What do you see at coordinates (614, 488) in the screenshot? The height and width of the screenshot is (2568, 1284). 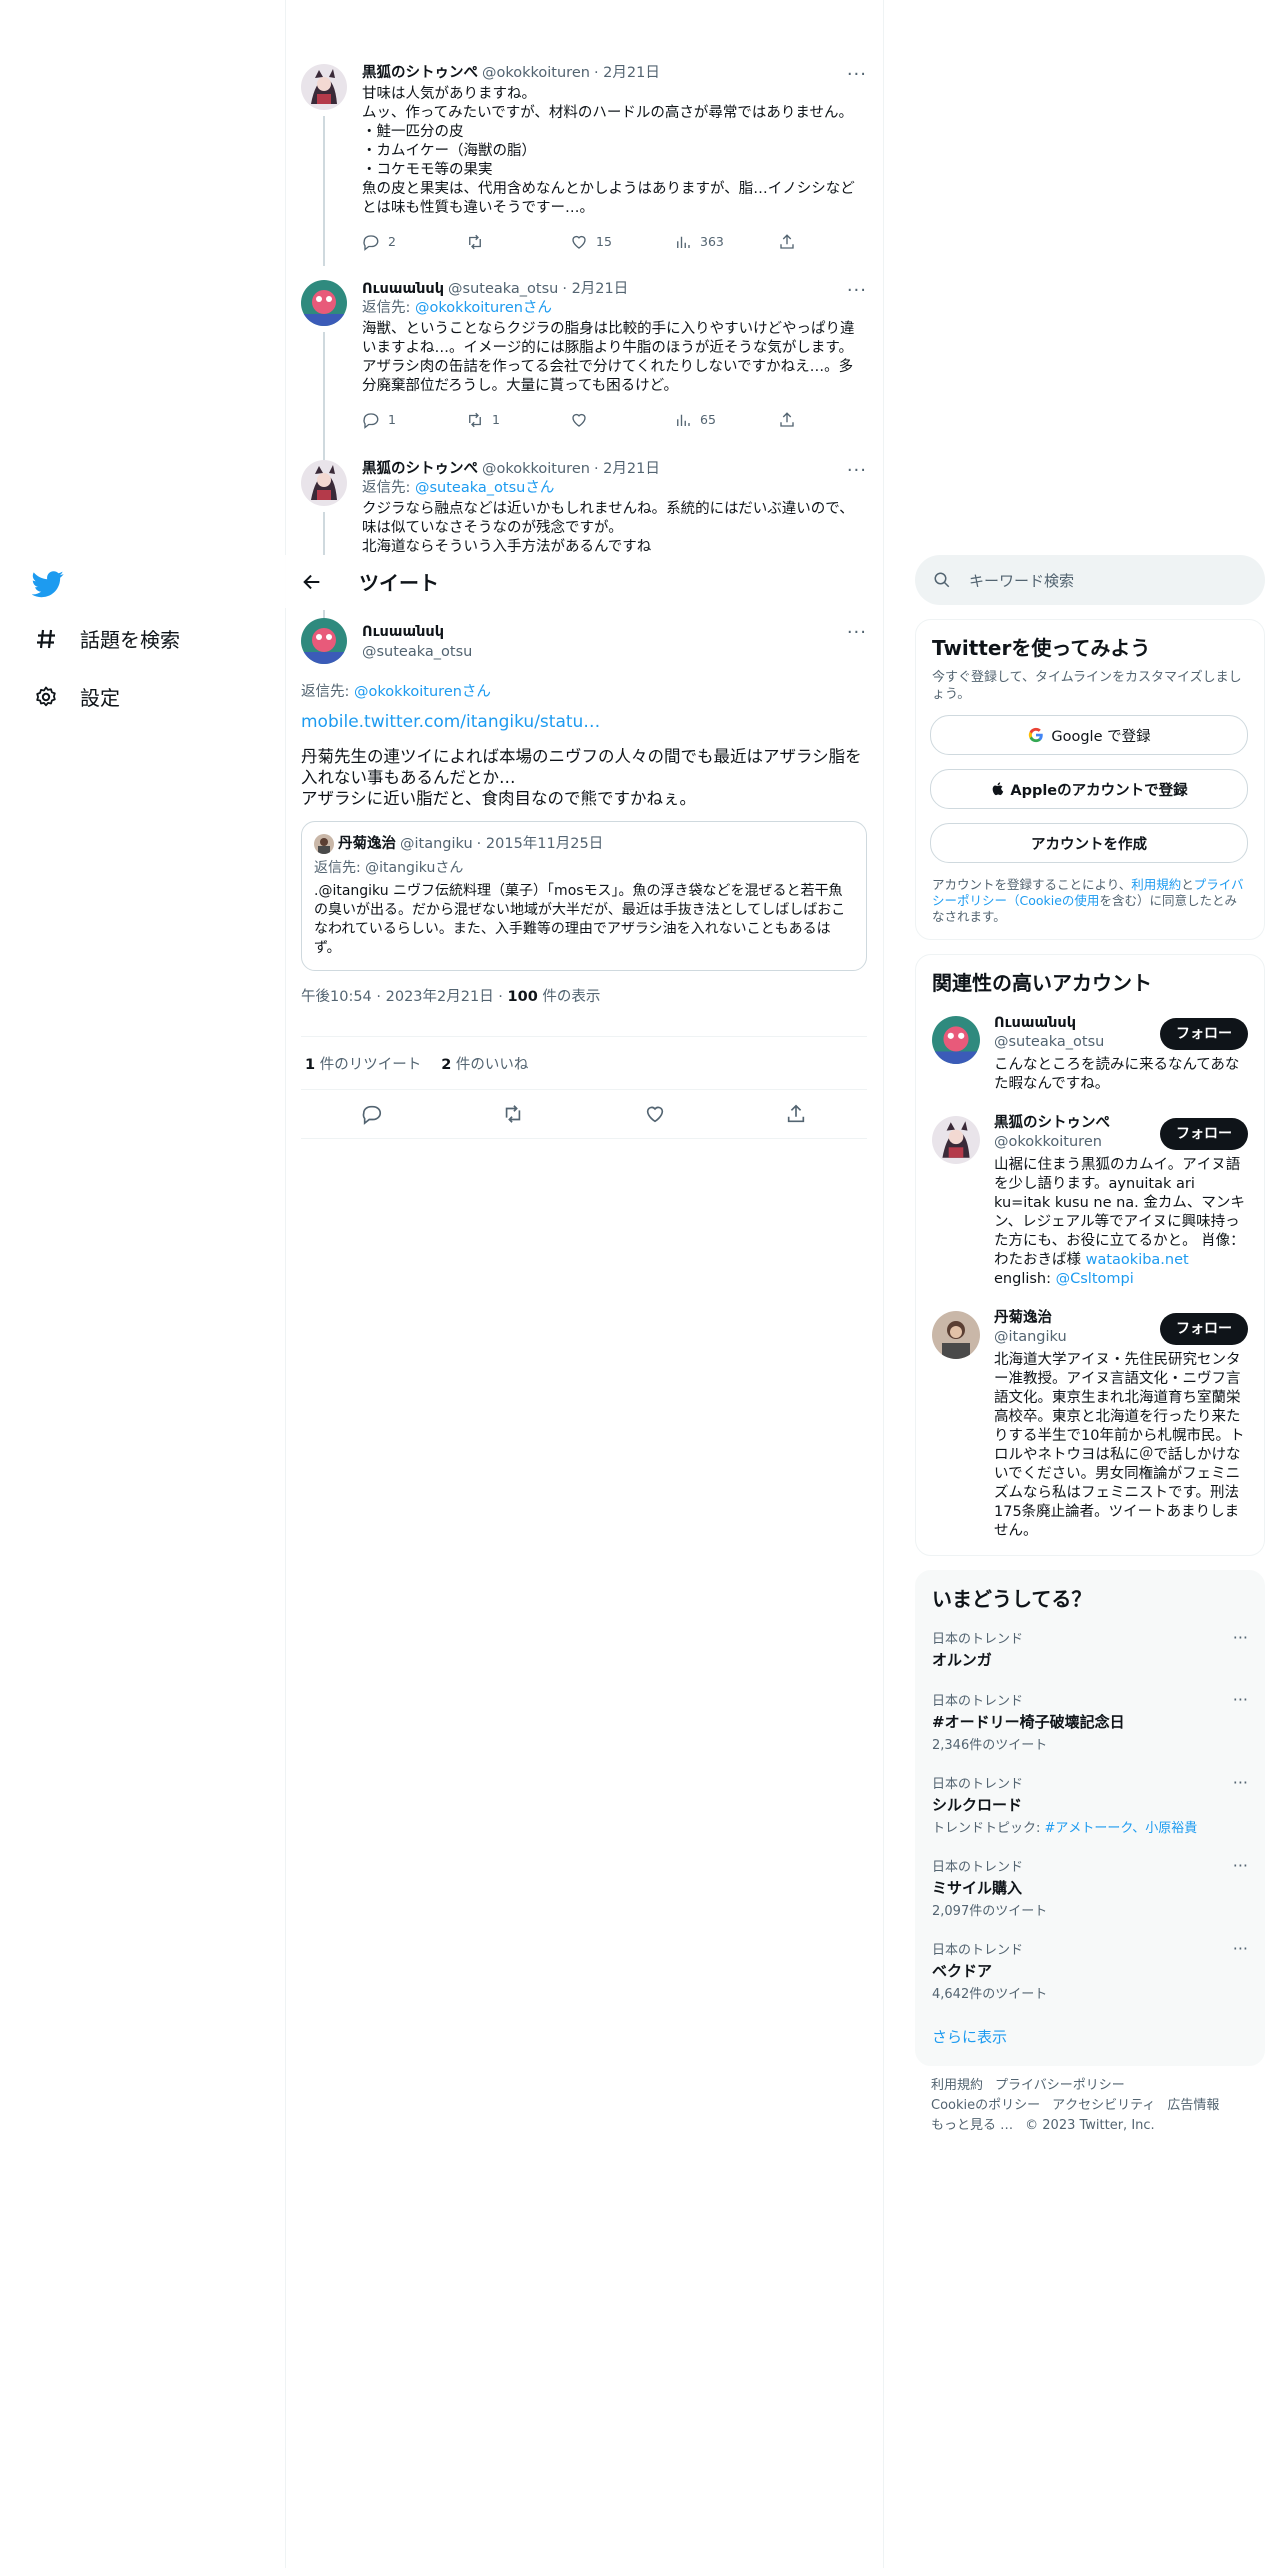 I see `reply-to-line: 返信先: @suteaka_otsuさん` at bounding box center [614, 488].